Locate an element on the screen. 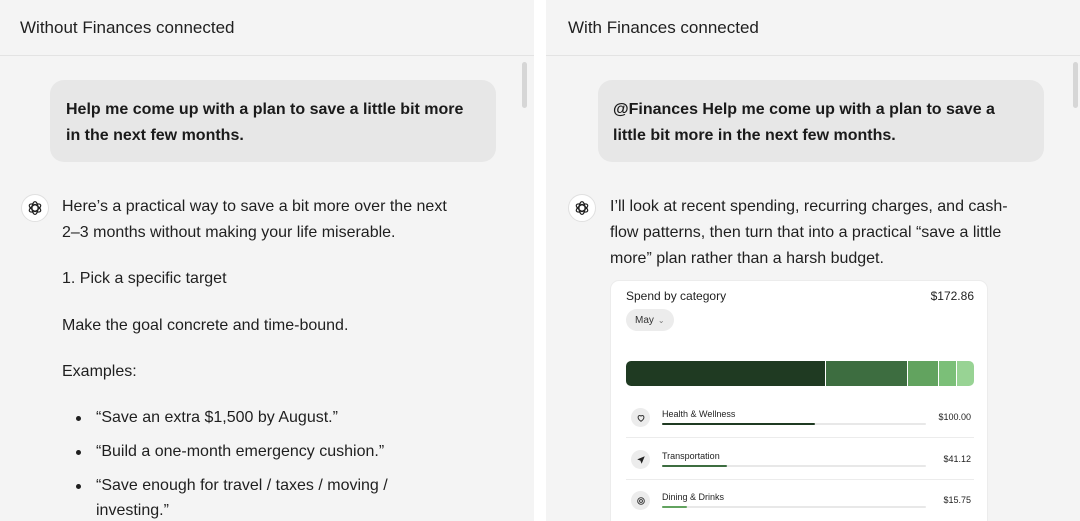 The image size is (1080, 521). assistant-goal-text: Make the goal concrete and time-bound. is located at coordinates (205, 325).